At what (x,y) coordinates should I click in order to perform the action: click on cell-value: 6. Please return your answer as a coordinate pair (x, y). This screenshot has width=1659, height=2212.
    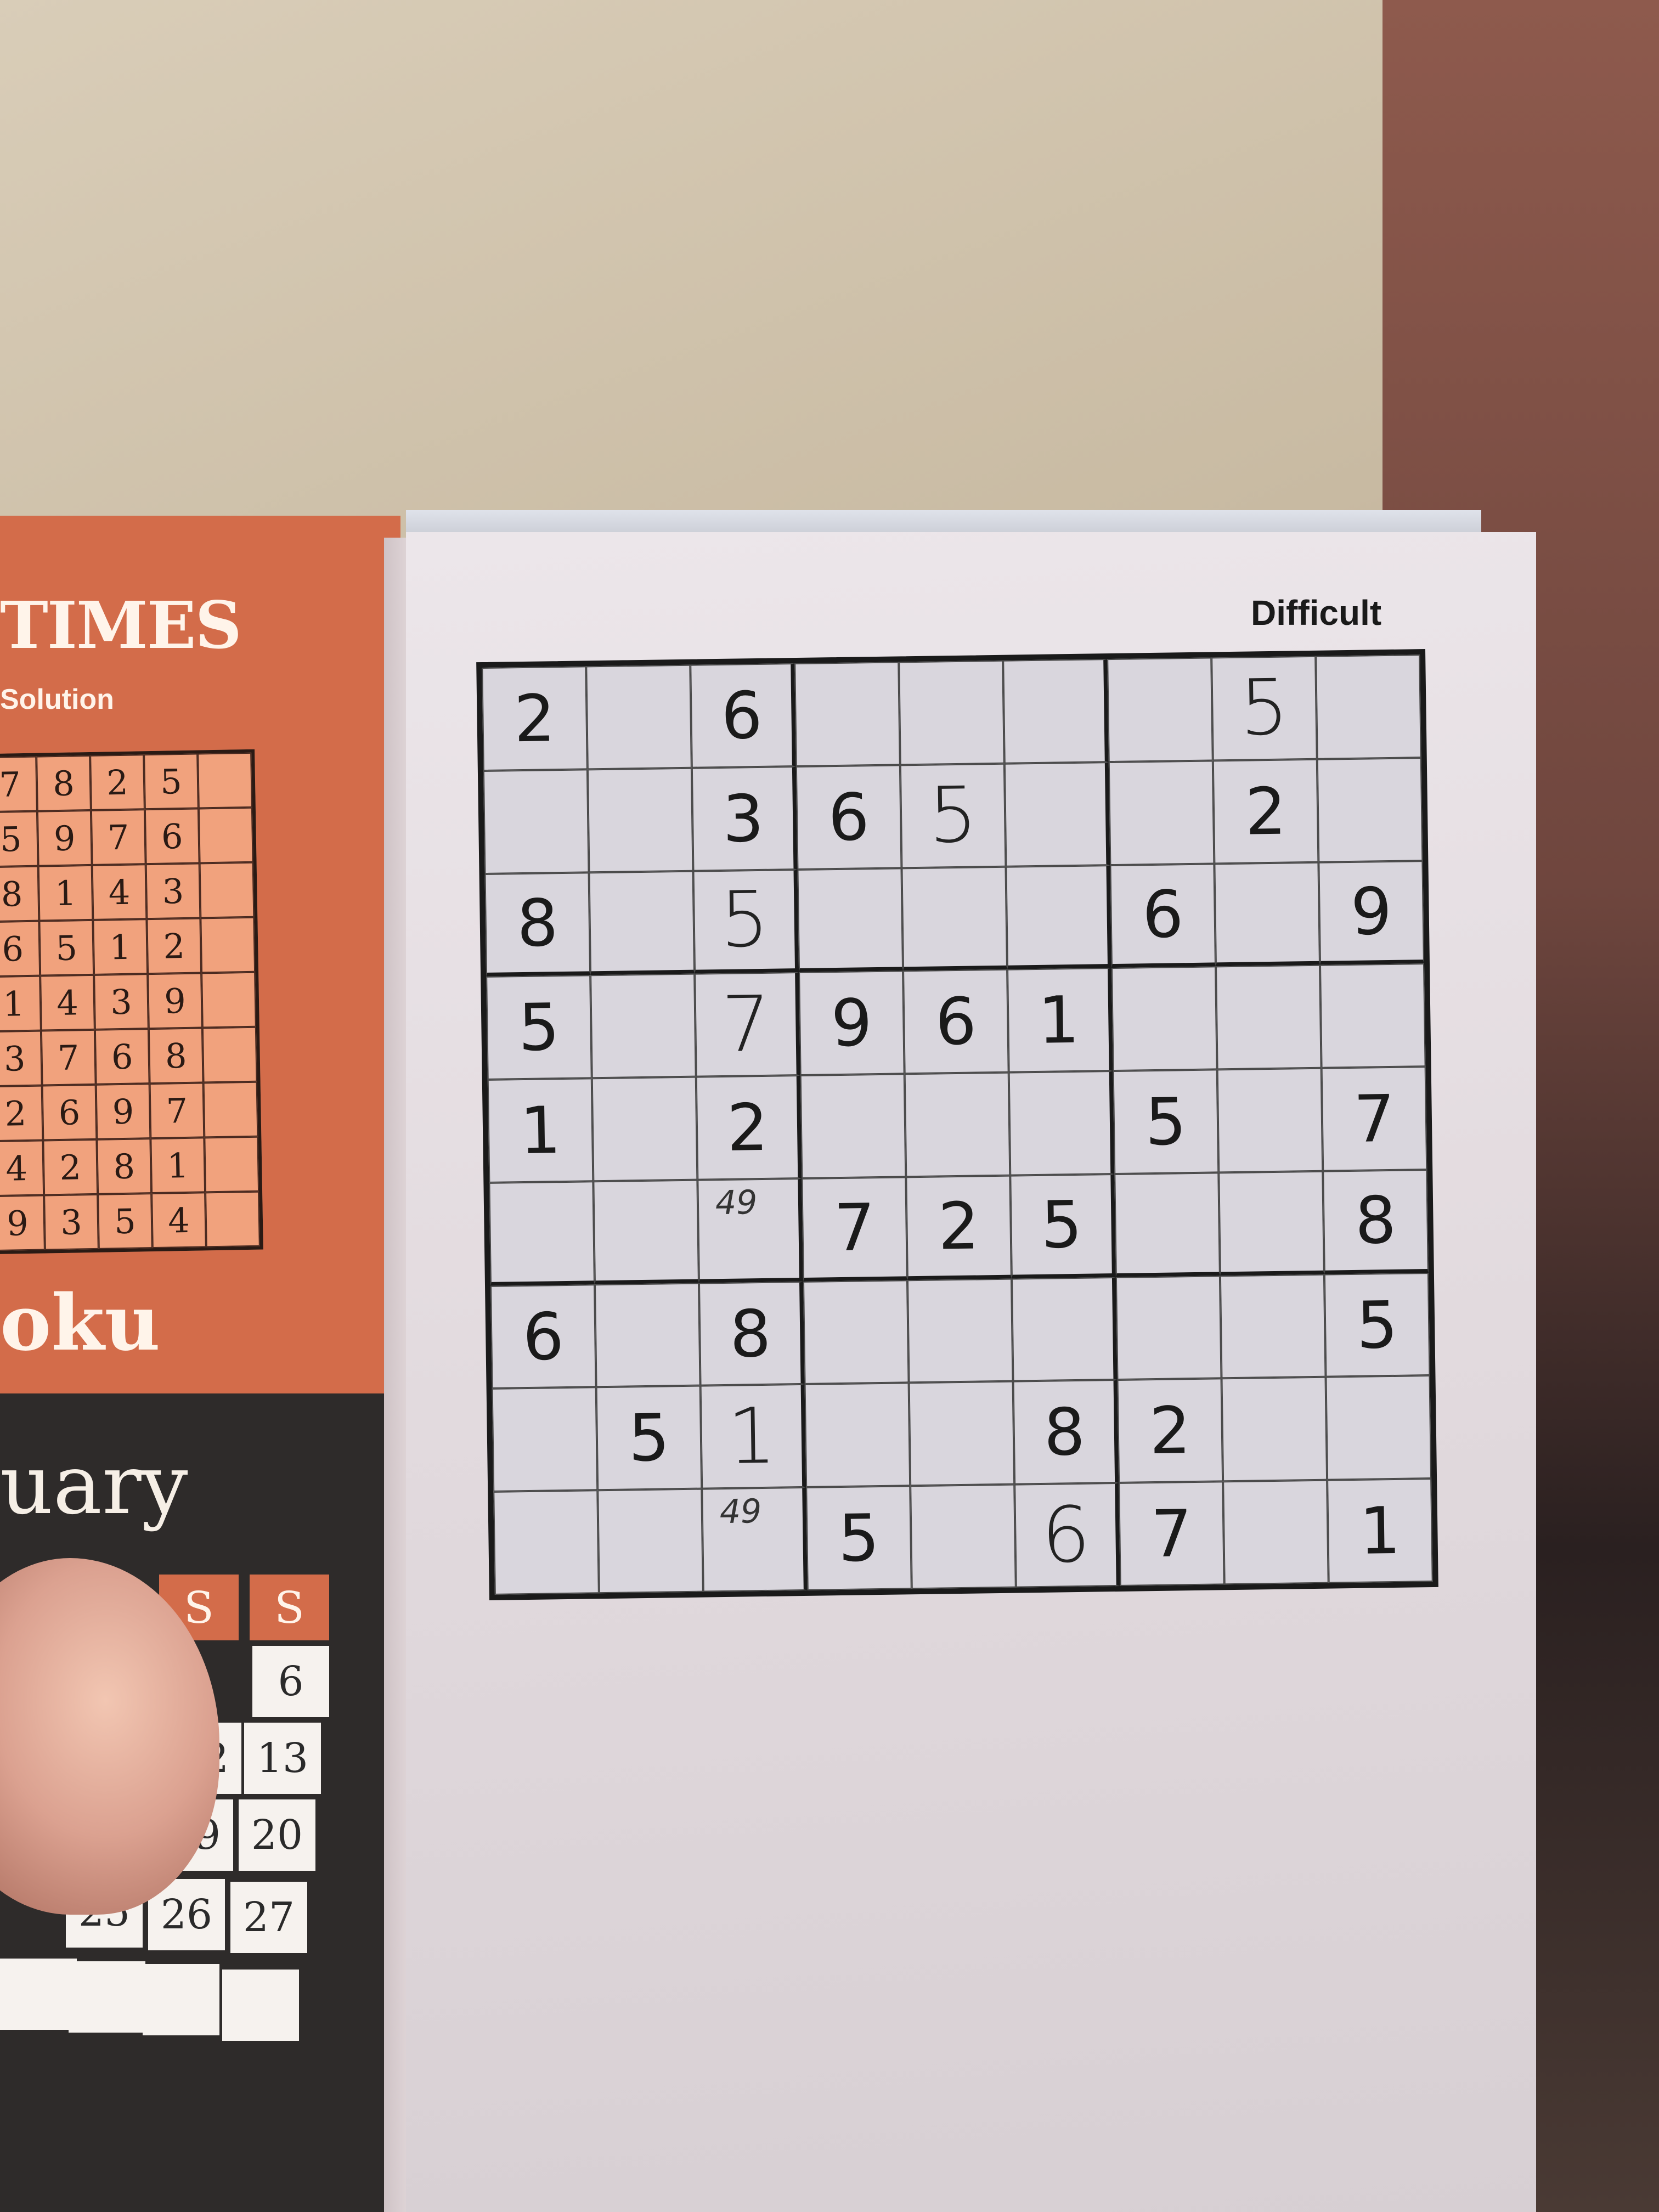
    Looking at the image, I should click on (955, 1022).